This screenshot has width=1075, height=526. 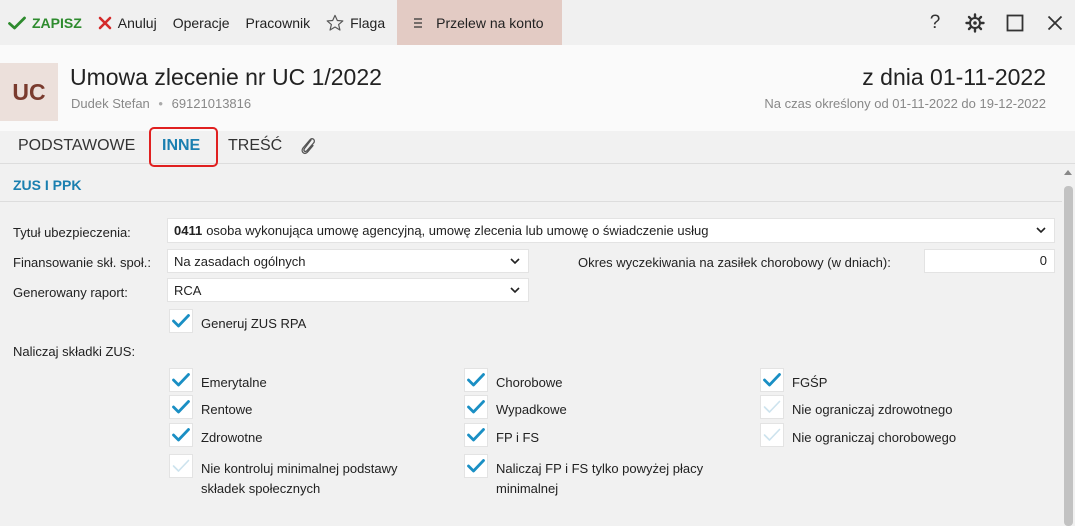 What do you see at coordinates (47, 185) in the screenshot?
I see `section-title: ZUS I PPK` at bounding box center [47, 185].